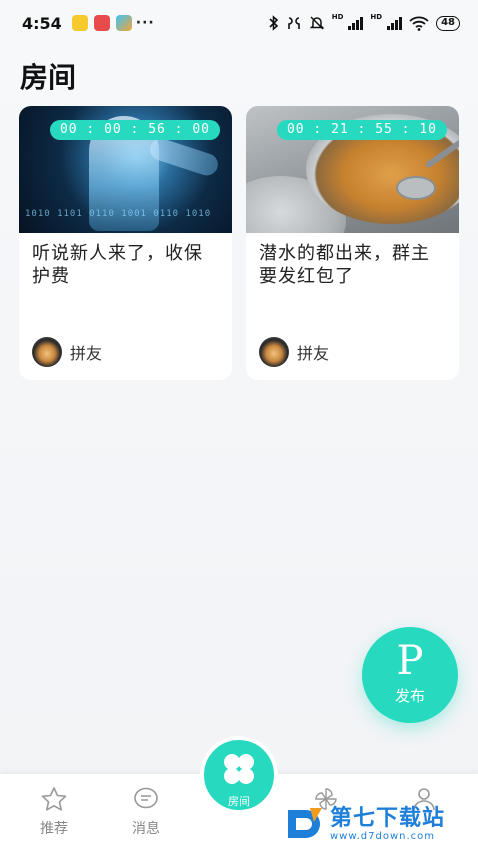 The width and height of the screenshot is (478, 850). I want to click on status-indicators: HD HD 48, so click(364, 22).